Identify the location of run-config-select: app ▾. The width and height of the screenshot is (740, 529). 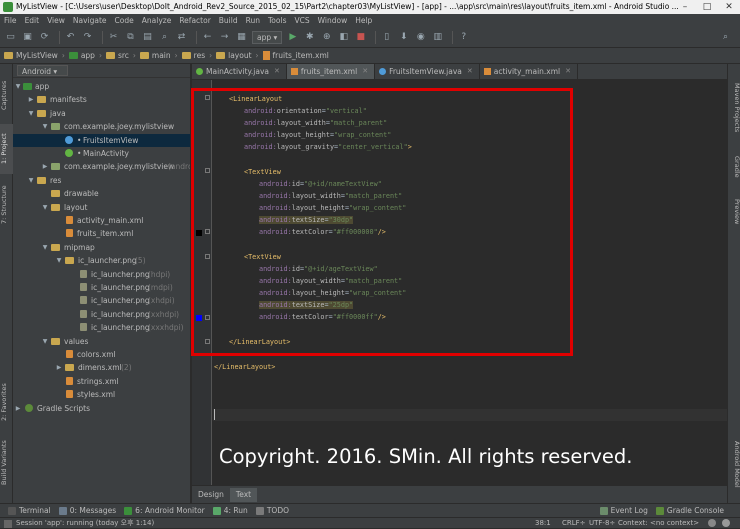
(267, 37).